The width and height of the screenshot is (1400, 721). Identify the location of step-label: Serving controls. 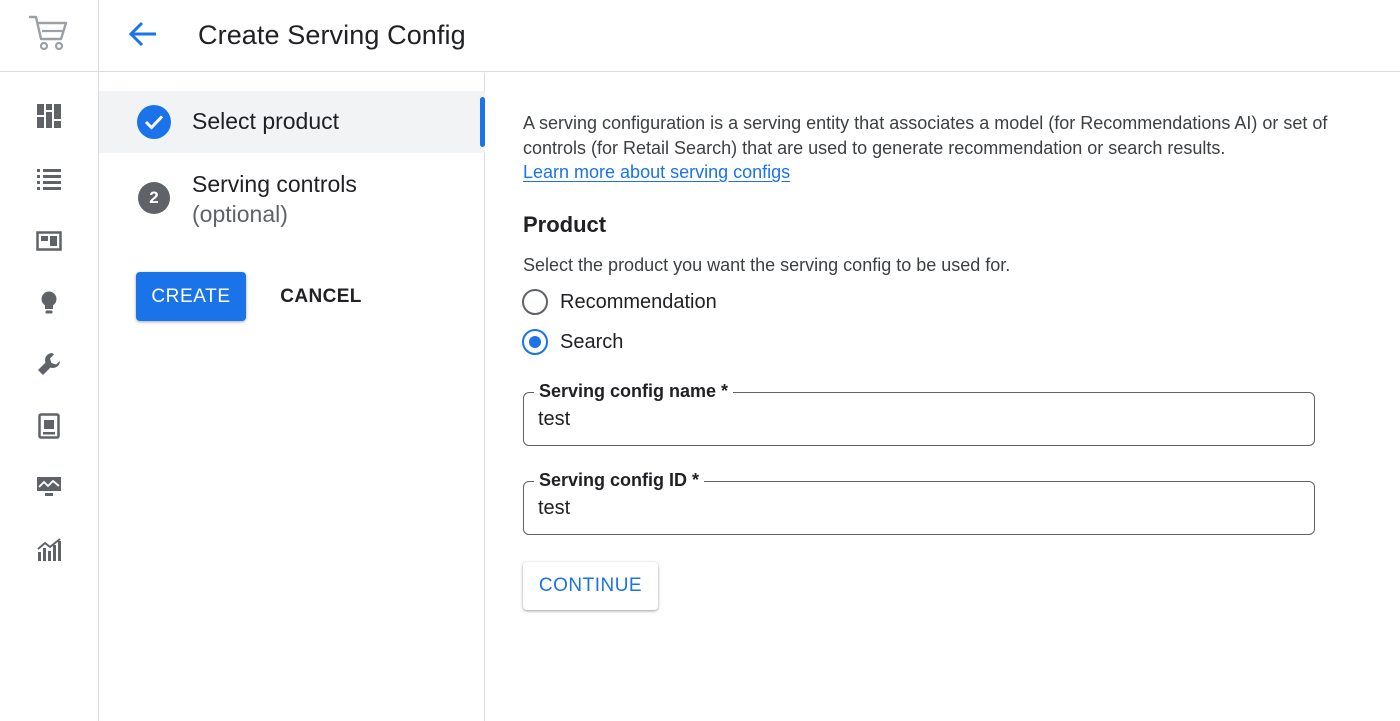
(274, 184).